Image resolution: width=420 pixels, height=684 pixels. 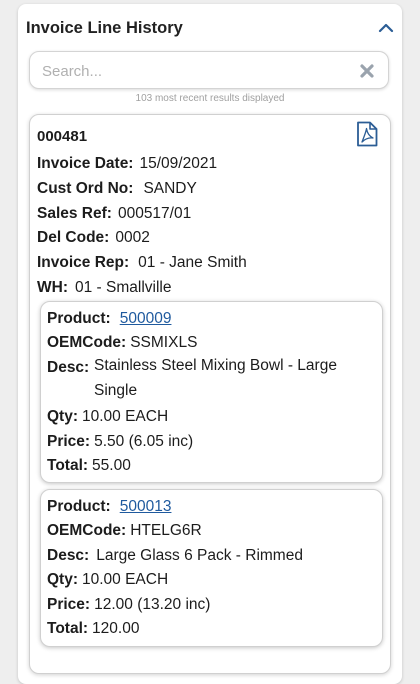 I want to click on product-row: Product: 500013, so click(x=109, y=507).